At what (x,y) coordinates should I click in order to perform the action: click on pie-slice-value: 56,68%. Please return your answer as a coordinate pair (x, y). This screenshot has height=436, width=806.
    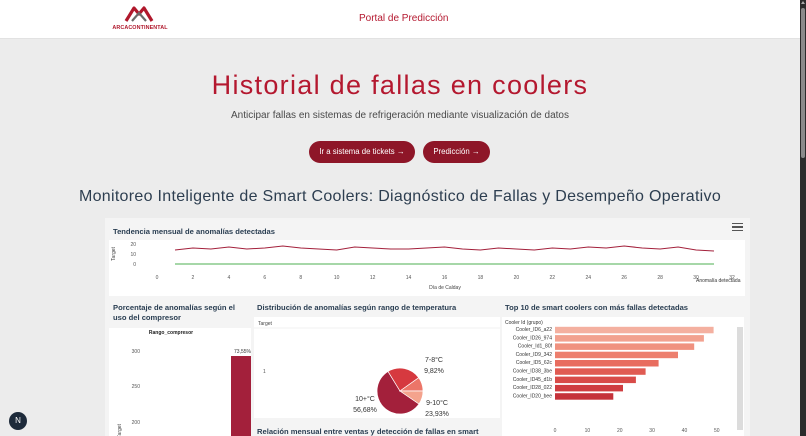
    Looking at the image, I should click on (365, 410).